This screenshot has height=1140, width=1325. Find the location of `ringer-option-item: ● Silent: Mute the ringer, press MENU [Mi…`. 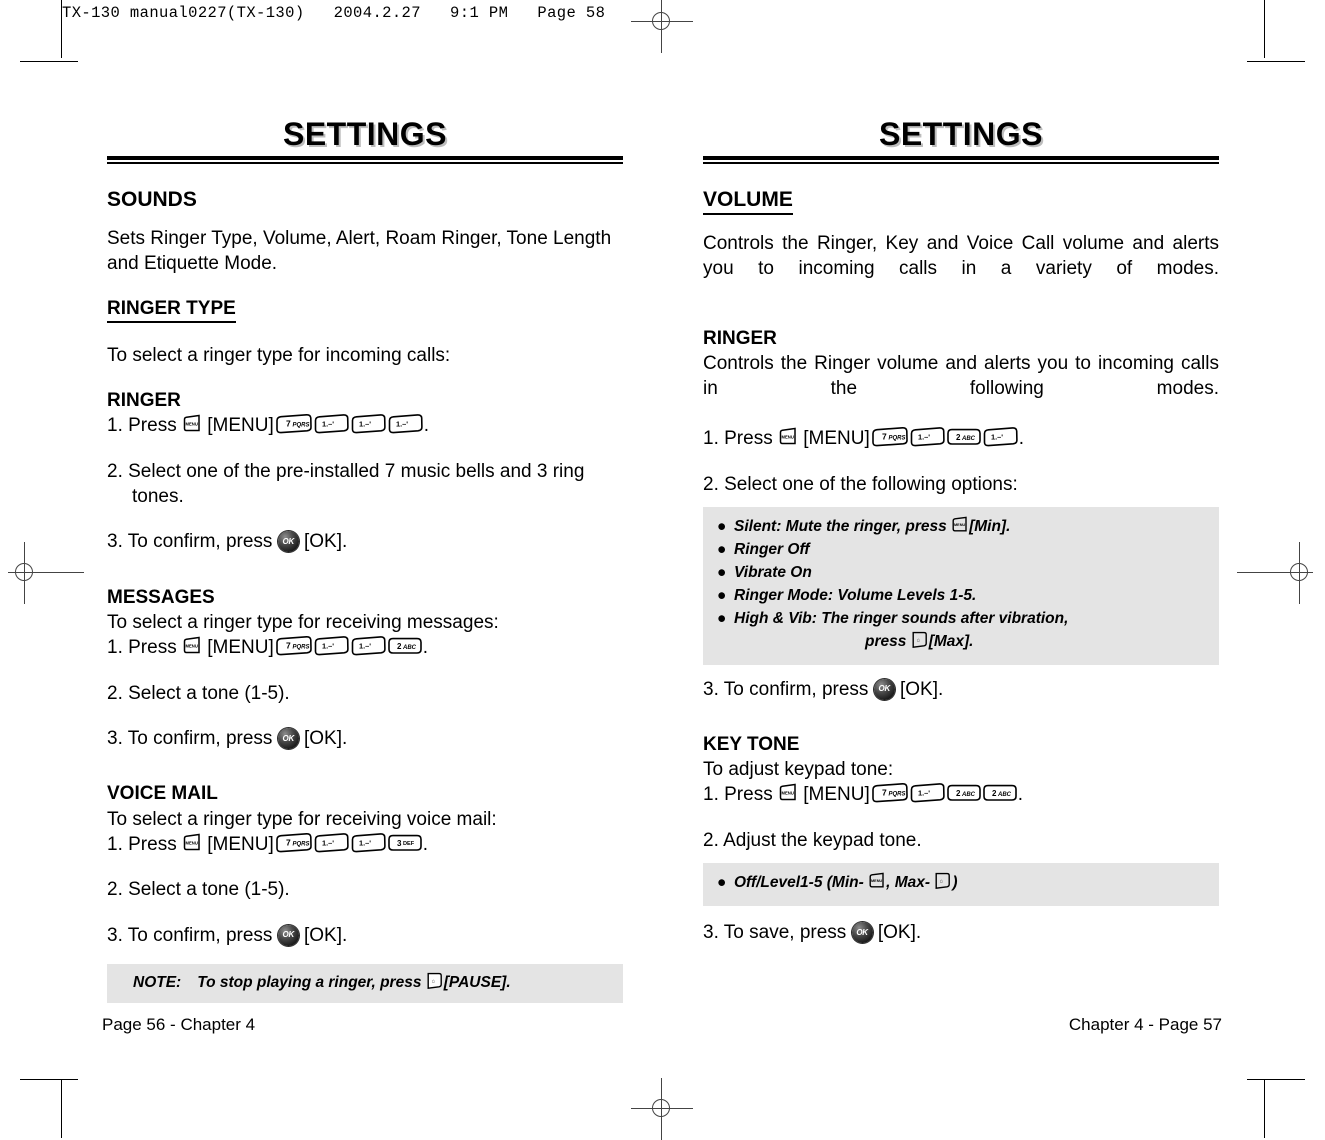

ringer-option-item: ● Silent: Mute the ringer, press MENU [Mi… is located at coordinates (961, 527).